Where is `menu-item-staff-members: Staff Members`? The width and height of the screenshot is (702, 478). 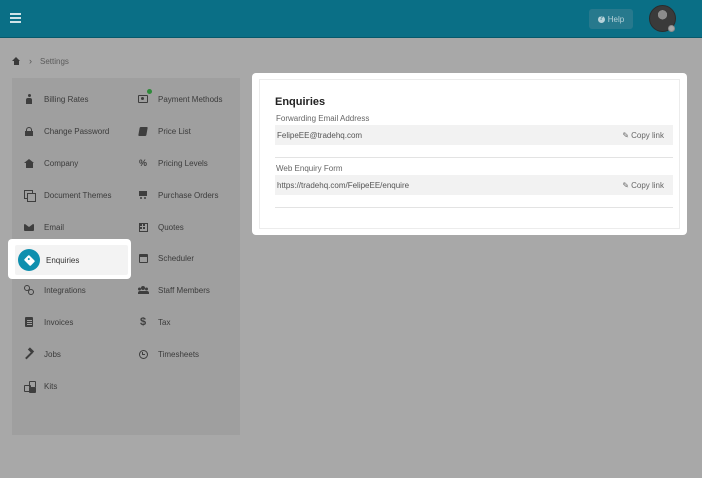 menu-item-staff-members: Staff Members is located at coordinates (173, 290).